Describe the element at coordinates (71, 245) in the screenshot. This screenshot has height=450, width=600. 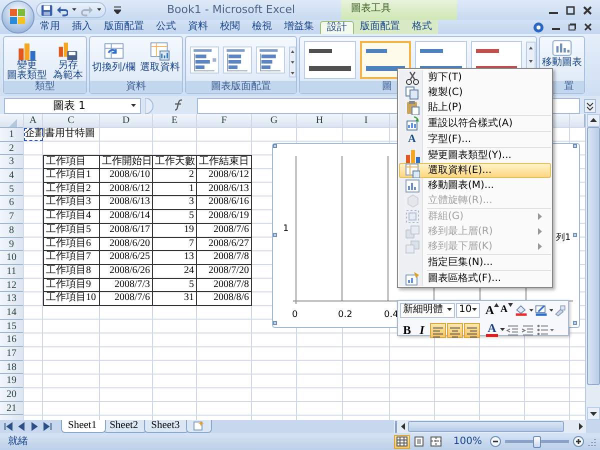
I see `table-cell: 工作項目6` at that location.